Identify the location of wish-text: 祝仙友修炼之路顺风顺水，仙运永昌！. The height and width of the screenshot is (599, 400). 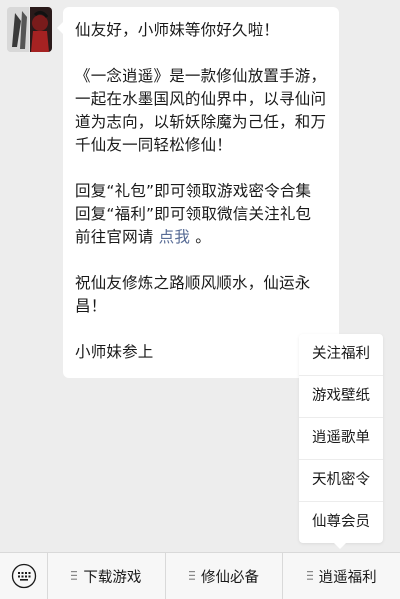
(193, 294).